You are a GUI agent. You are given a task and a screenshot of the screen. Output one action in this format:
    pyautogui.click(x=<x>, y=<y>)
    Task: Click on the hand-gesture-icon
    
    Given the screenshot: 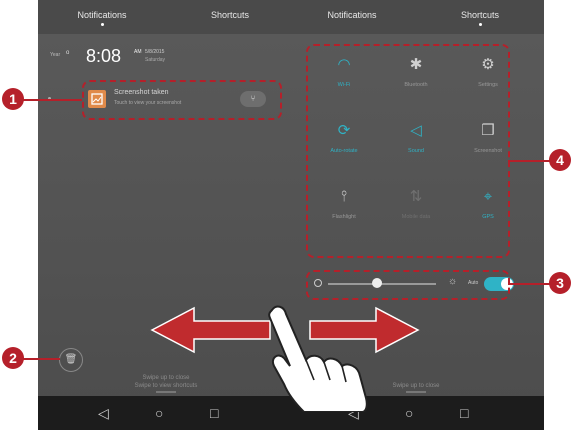 What is the action you would take?
    pyautogui.click(x=318, y=358)
    